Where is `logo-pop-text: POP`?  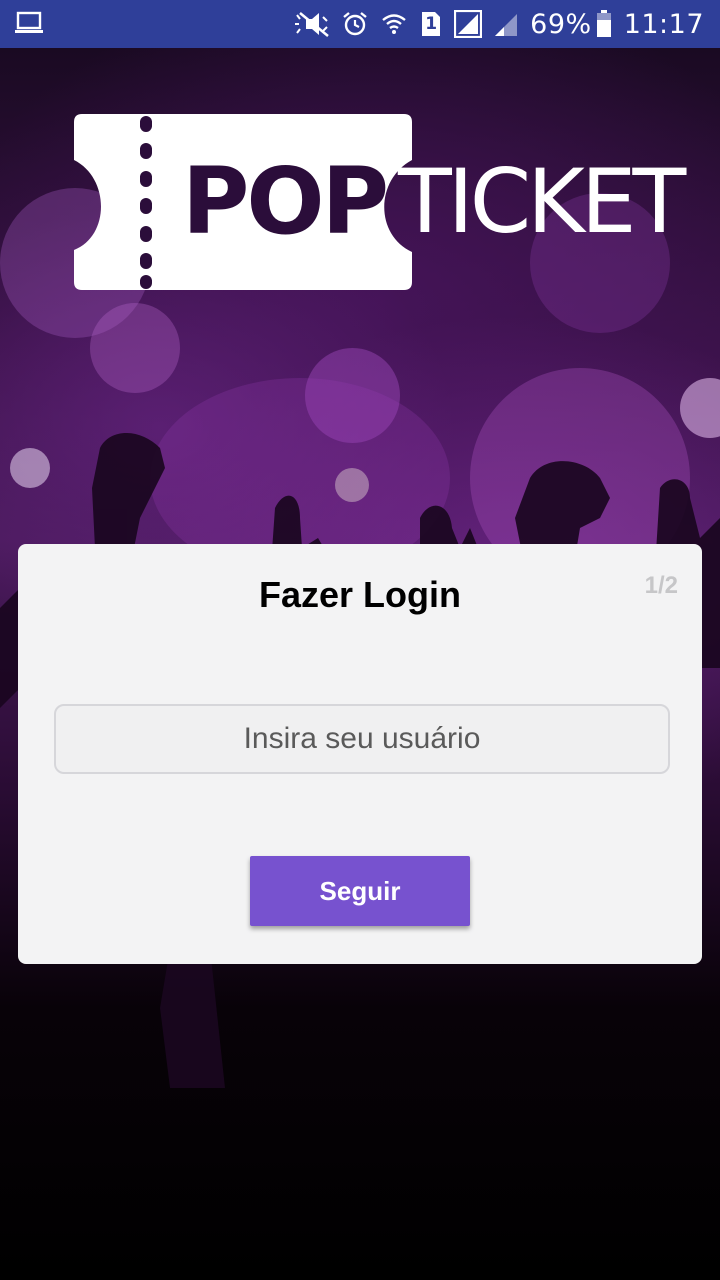 logo-pop-text: POP is located at coordinates (285, 201).